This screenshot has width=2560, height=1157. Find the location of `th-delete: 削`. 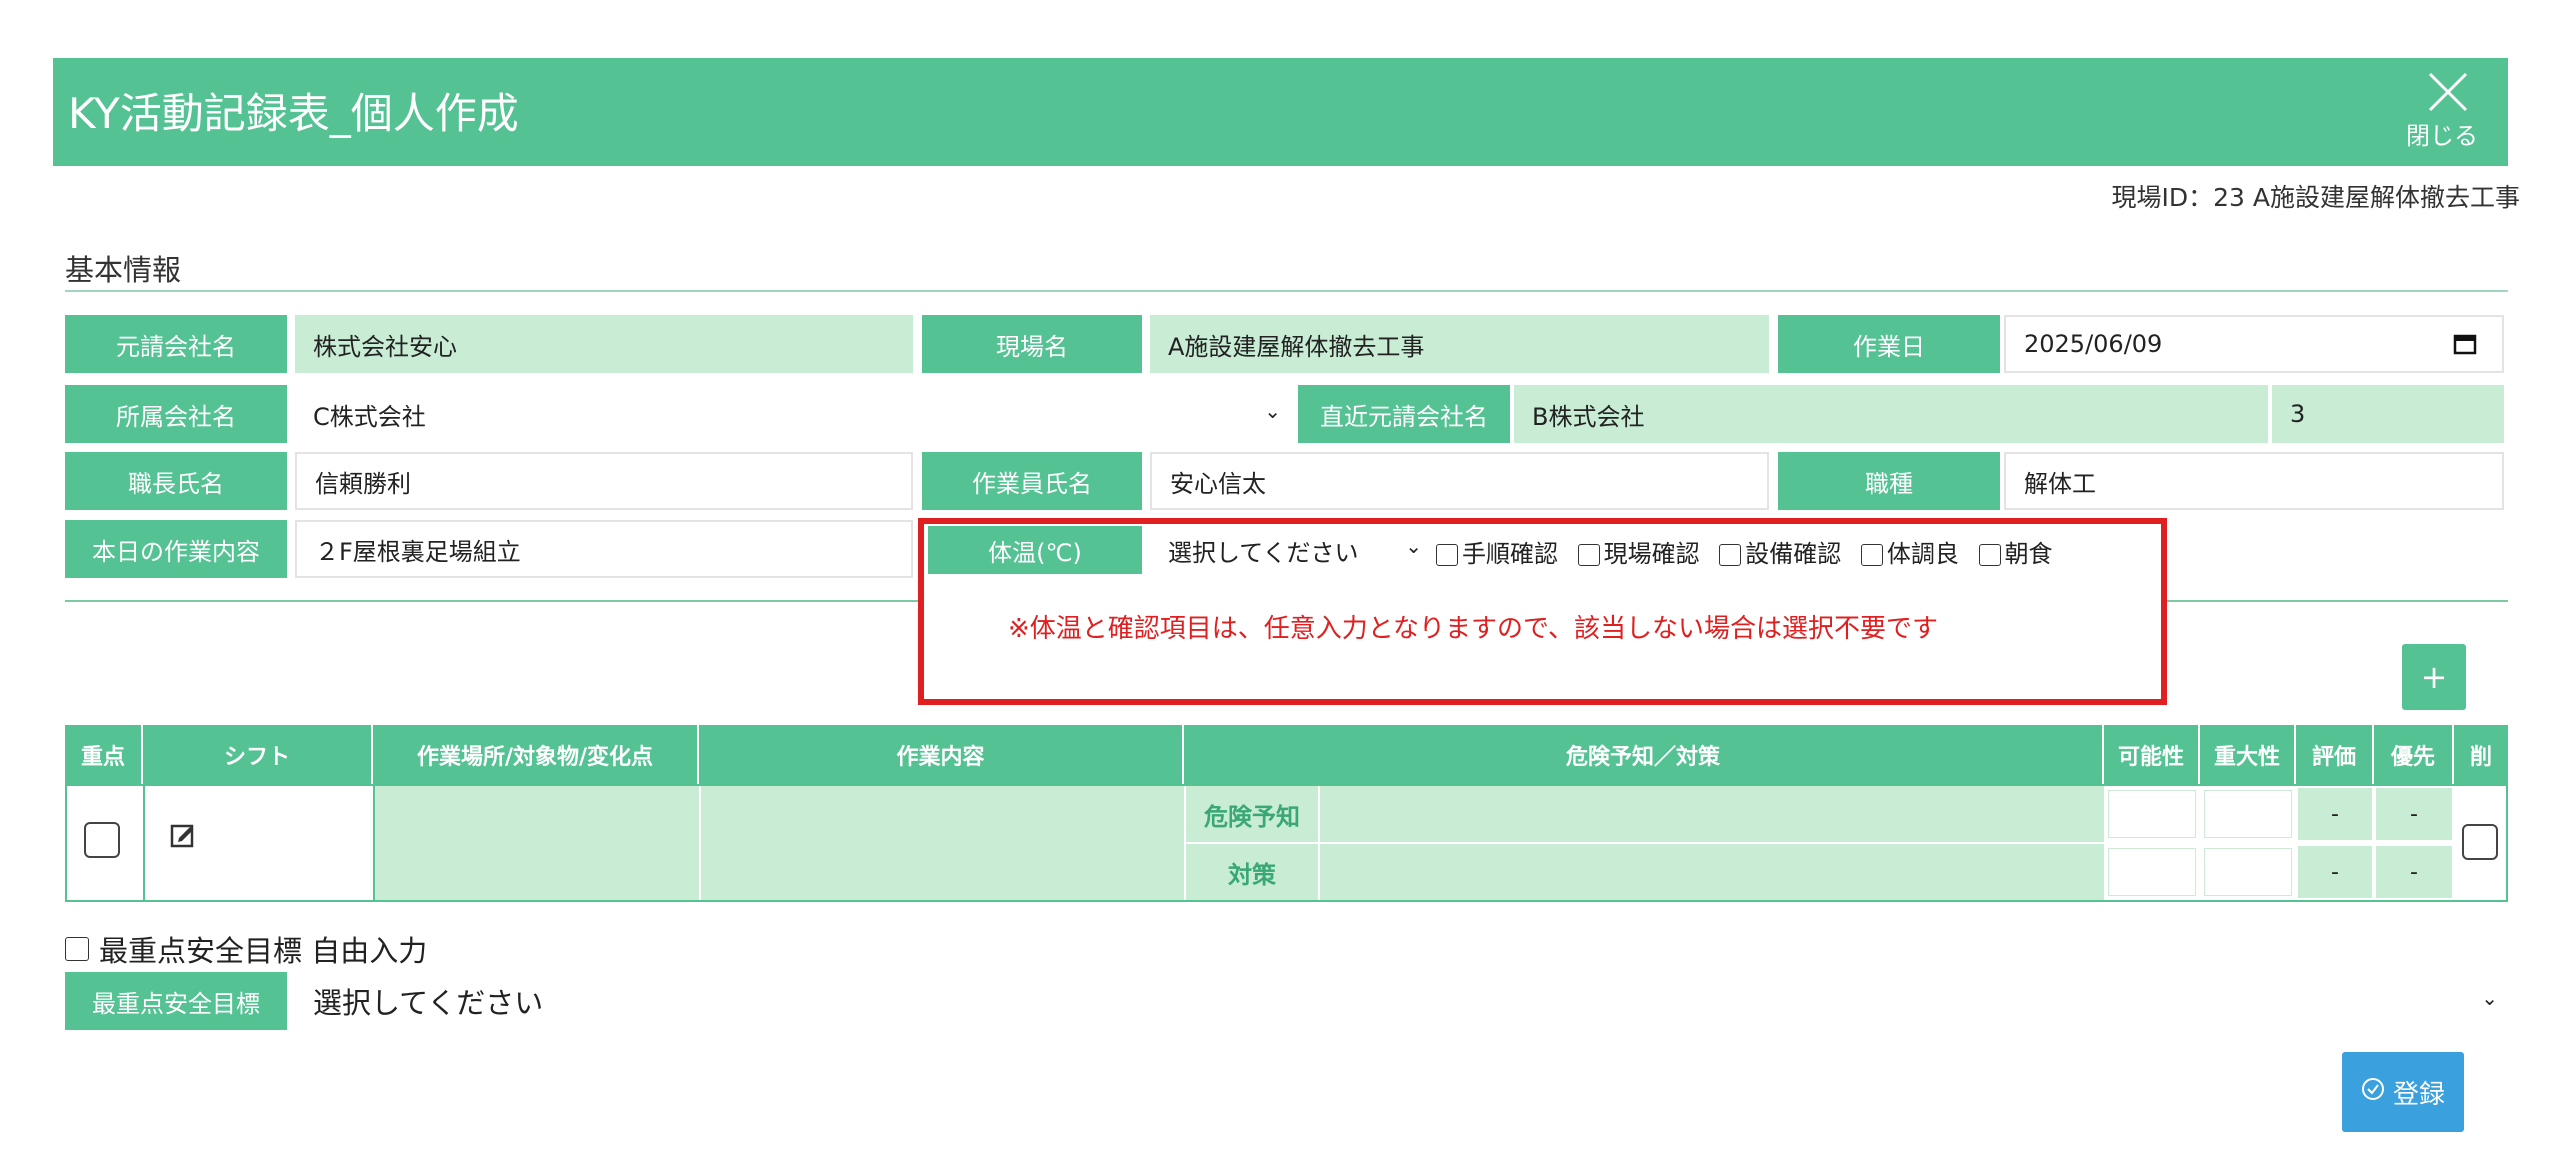

th-delete: 削 is located at coordinates (2481, 754).